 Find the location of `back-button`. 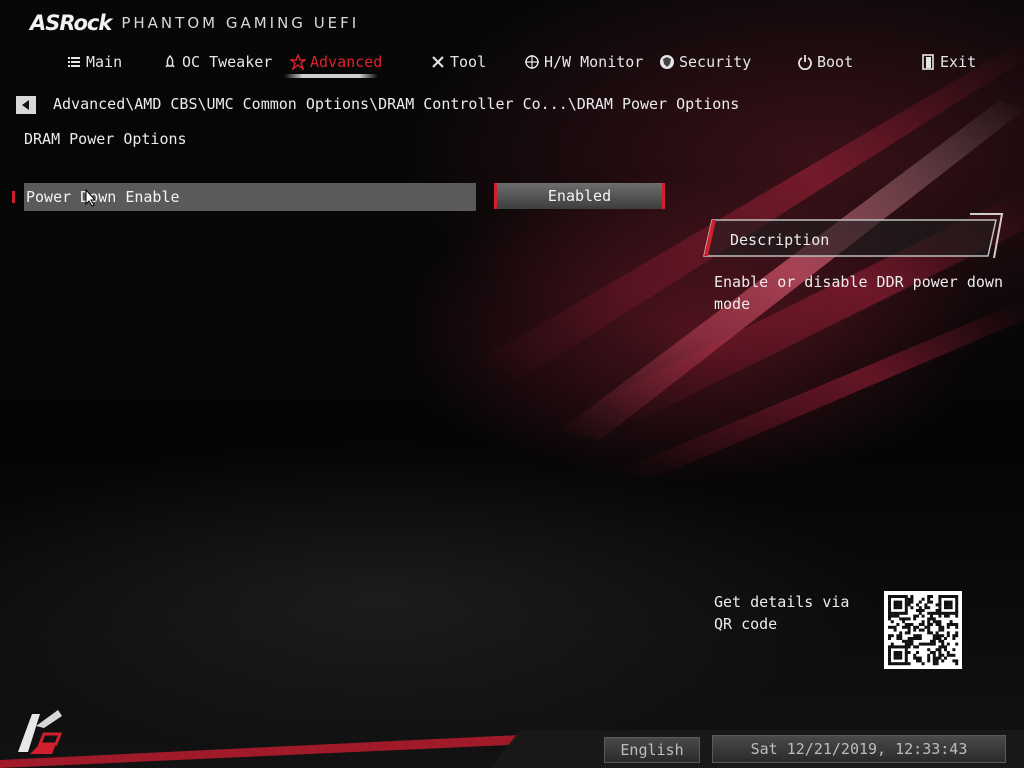

back-button is located at coordinates (26, 105).